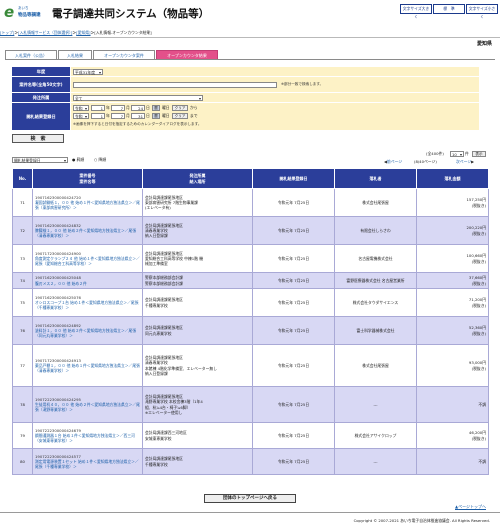 Image resolution: width=500 pixels, height=529 pixels. What do you see at coordinates (81, 108) in the screenshot?
I see `from-era-select: 令和` at bounding box center [81, 108].